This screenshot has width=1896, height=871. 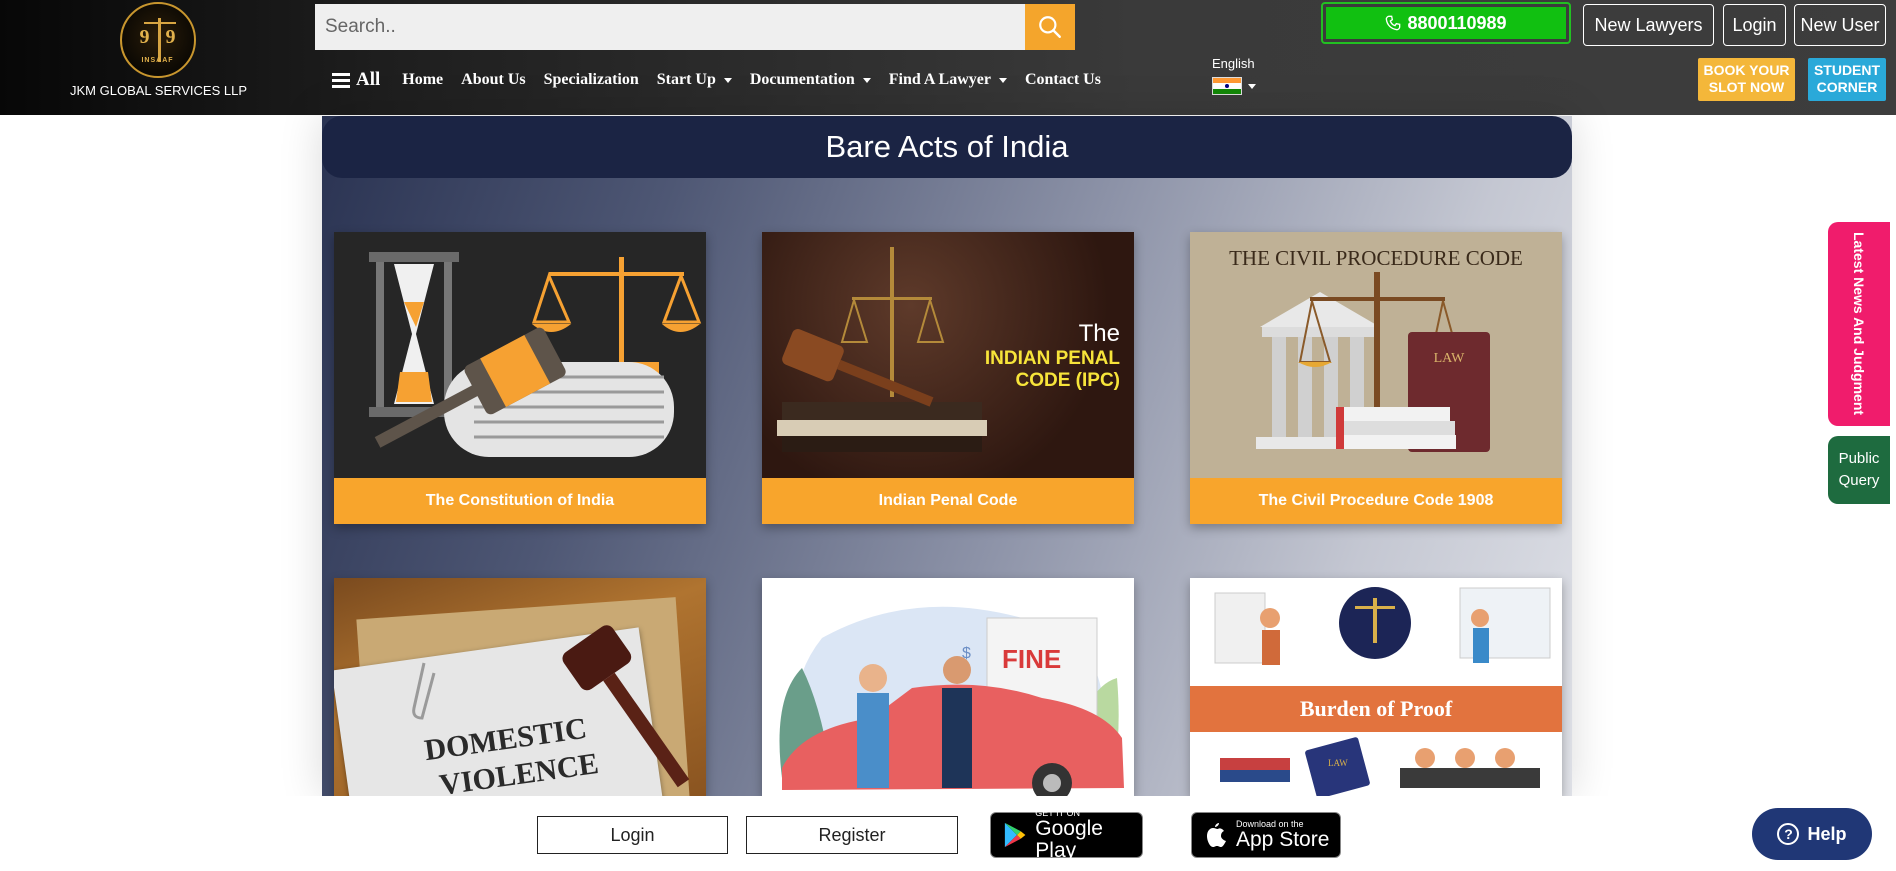 I want to click on google-play-badge: GET IT ON Google Play, so click(x=1066, y=835).